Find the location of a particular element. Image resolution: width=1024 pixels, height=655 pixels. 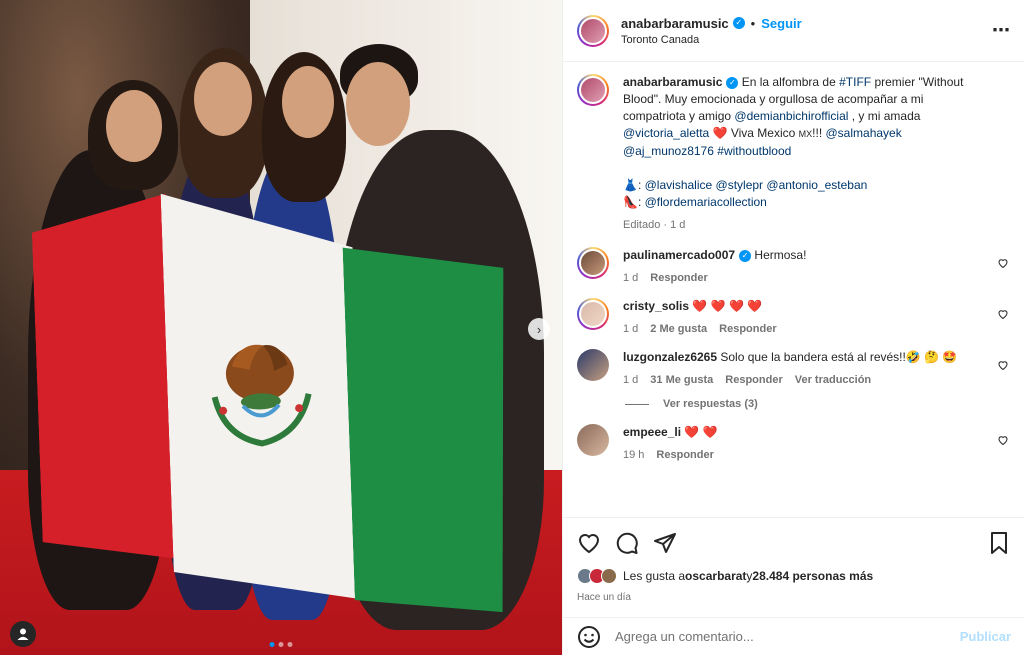

edited-label: Editado · 1 d is located at coordinates (654, 225).